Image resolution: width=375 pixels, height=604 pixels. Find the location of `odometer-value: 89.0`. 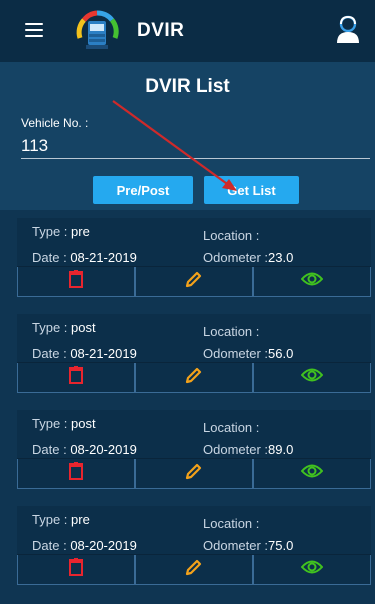

odometer-value: 89.0 is located at coordinates (281, 449).